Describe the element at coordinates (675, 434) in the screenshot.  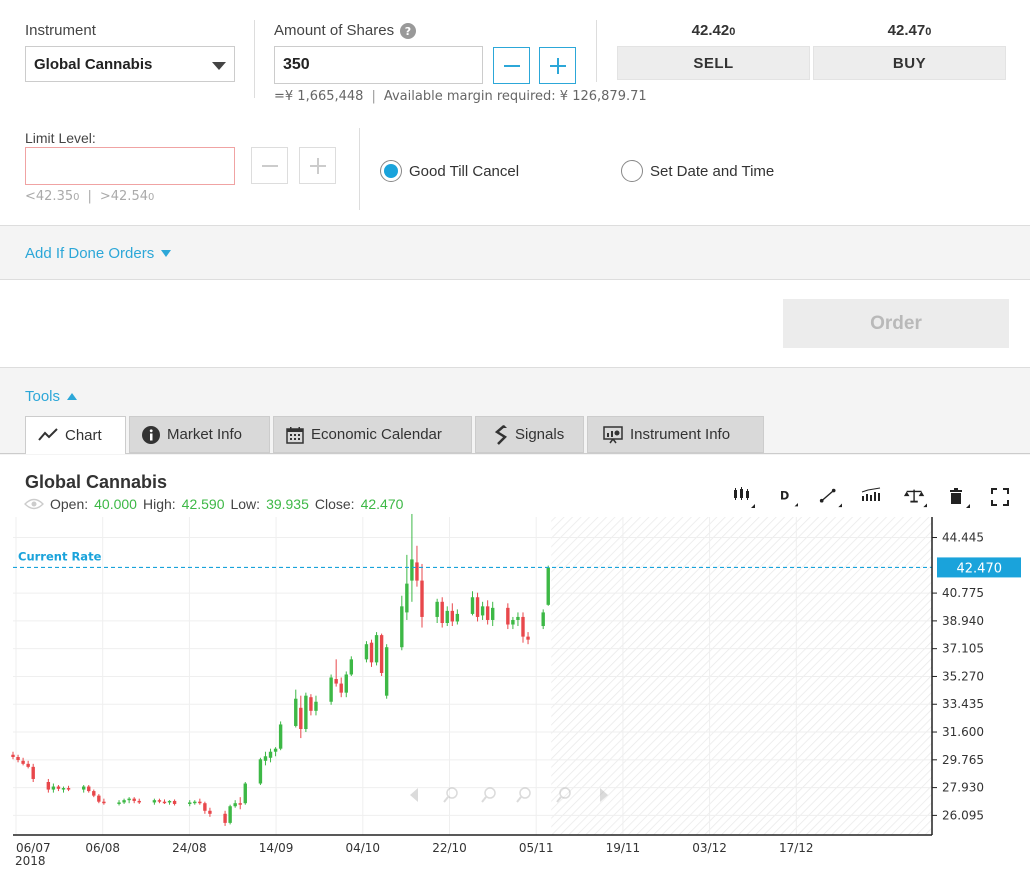
I see `tab-instrument-info: Instrument Info` at that location.